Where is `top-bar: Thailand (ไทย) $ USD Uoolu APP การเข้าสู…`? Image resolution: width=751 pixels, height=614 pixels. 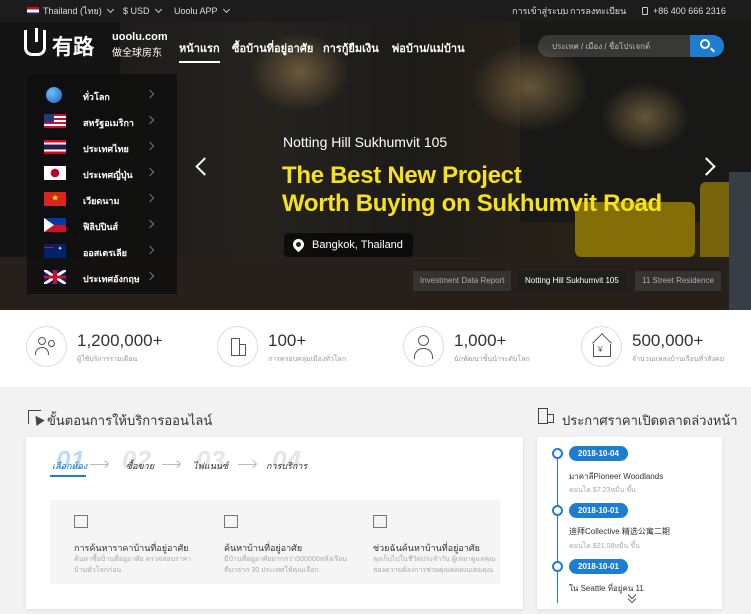
top-bar: Thailand (ไทย) $ USD Uoolu APP การเข้าสู… is located at coordinates (375, 11).